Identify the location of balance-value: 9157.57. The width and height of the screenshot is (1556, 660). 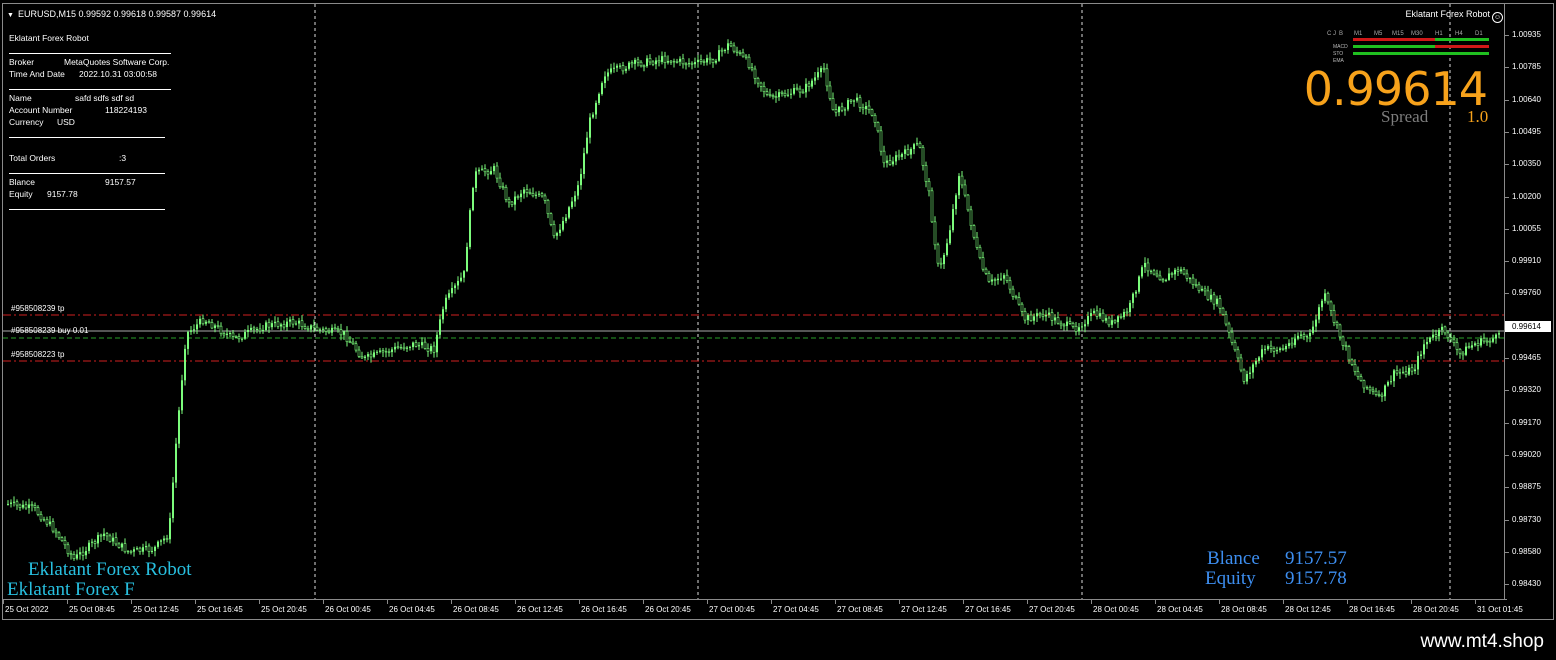
(120, 182).